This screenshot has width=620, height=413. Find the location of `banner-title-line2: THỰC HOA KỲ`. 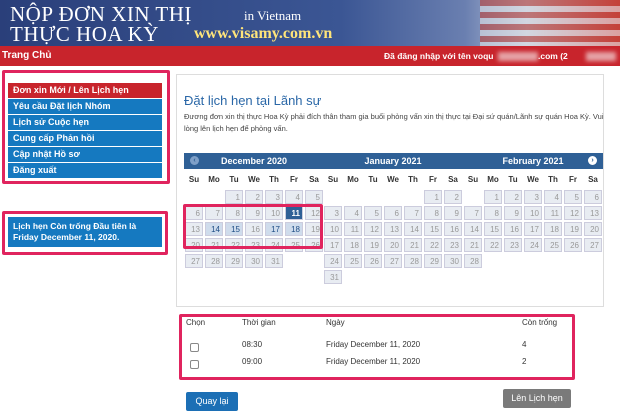

banner-title-line2: THỰC HOA KỲ is located at coordinates (84, 34).